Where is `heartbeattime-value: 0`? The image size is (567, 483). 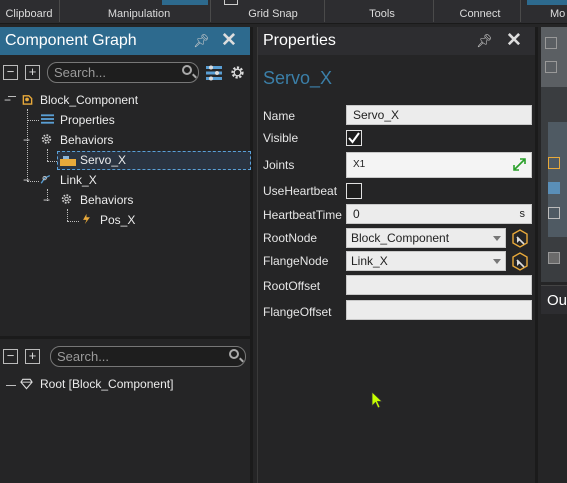
heartbeattime-value: 0 is located at coordinates (356, 214).